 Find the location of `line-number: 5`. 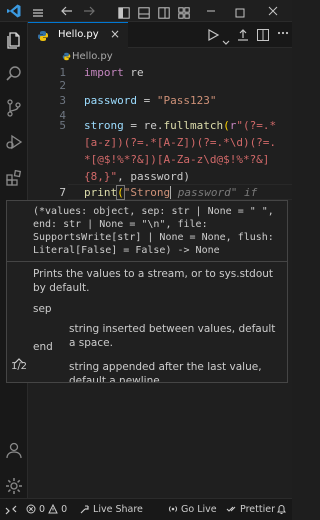

line-number: 5 is located at coordinates (62, 125).